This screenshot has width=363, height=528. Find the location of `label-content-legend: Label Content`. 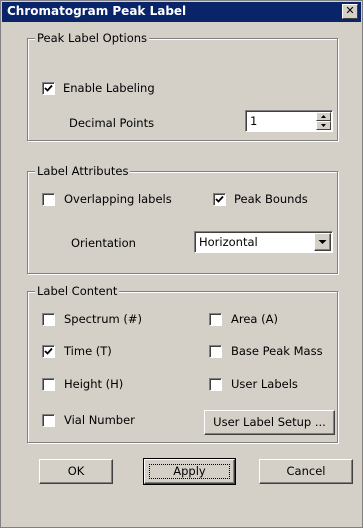

label-content-legend: Label Content is located at coordinates (77, 291).